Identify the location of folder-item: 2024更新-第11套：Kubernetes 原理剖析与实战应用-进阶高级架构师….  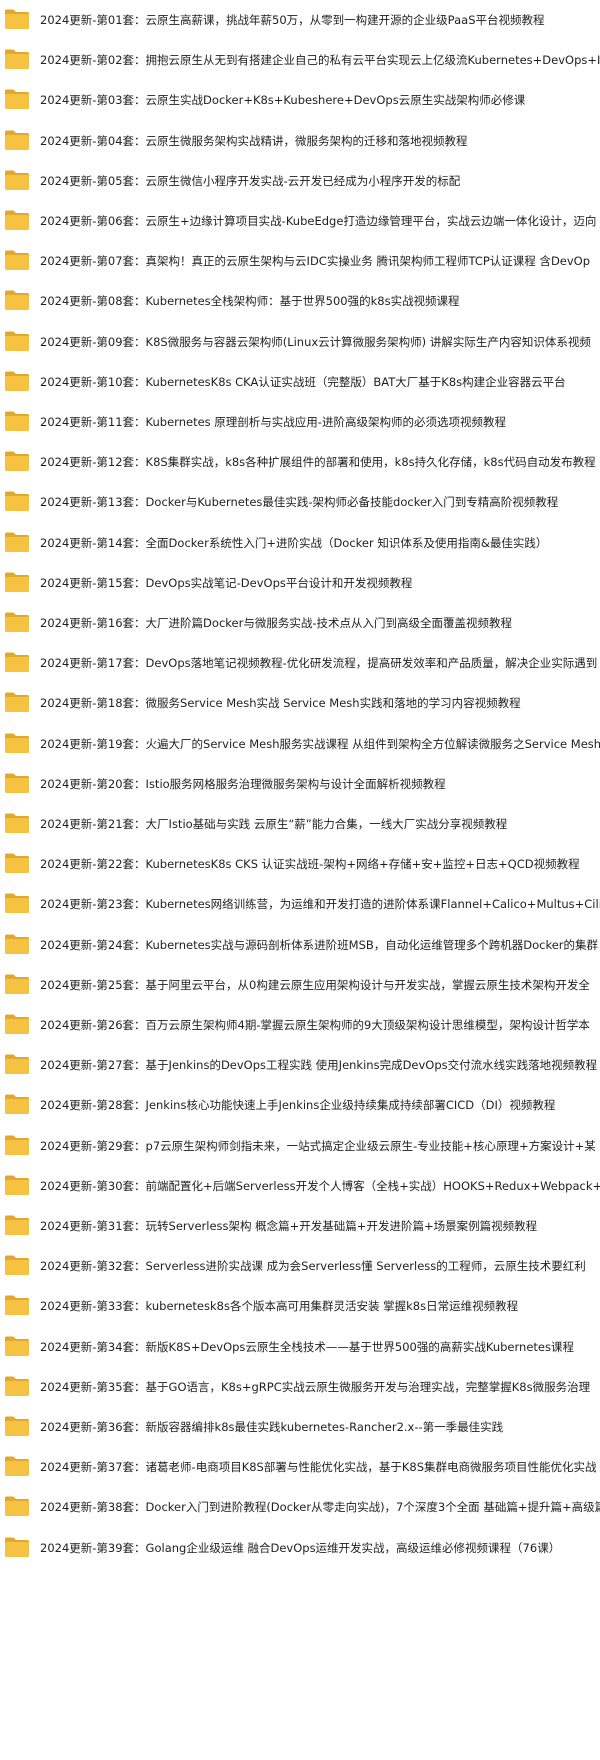
(300, 422).